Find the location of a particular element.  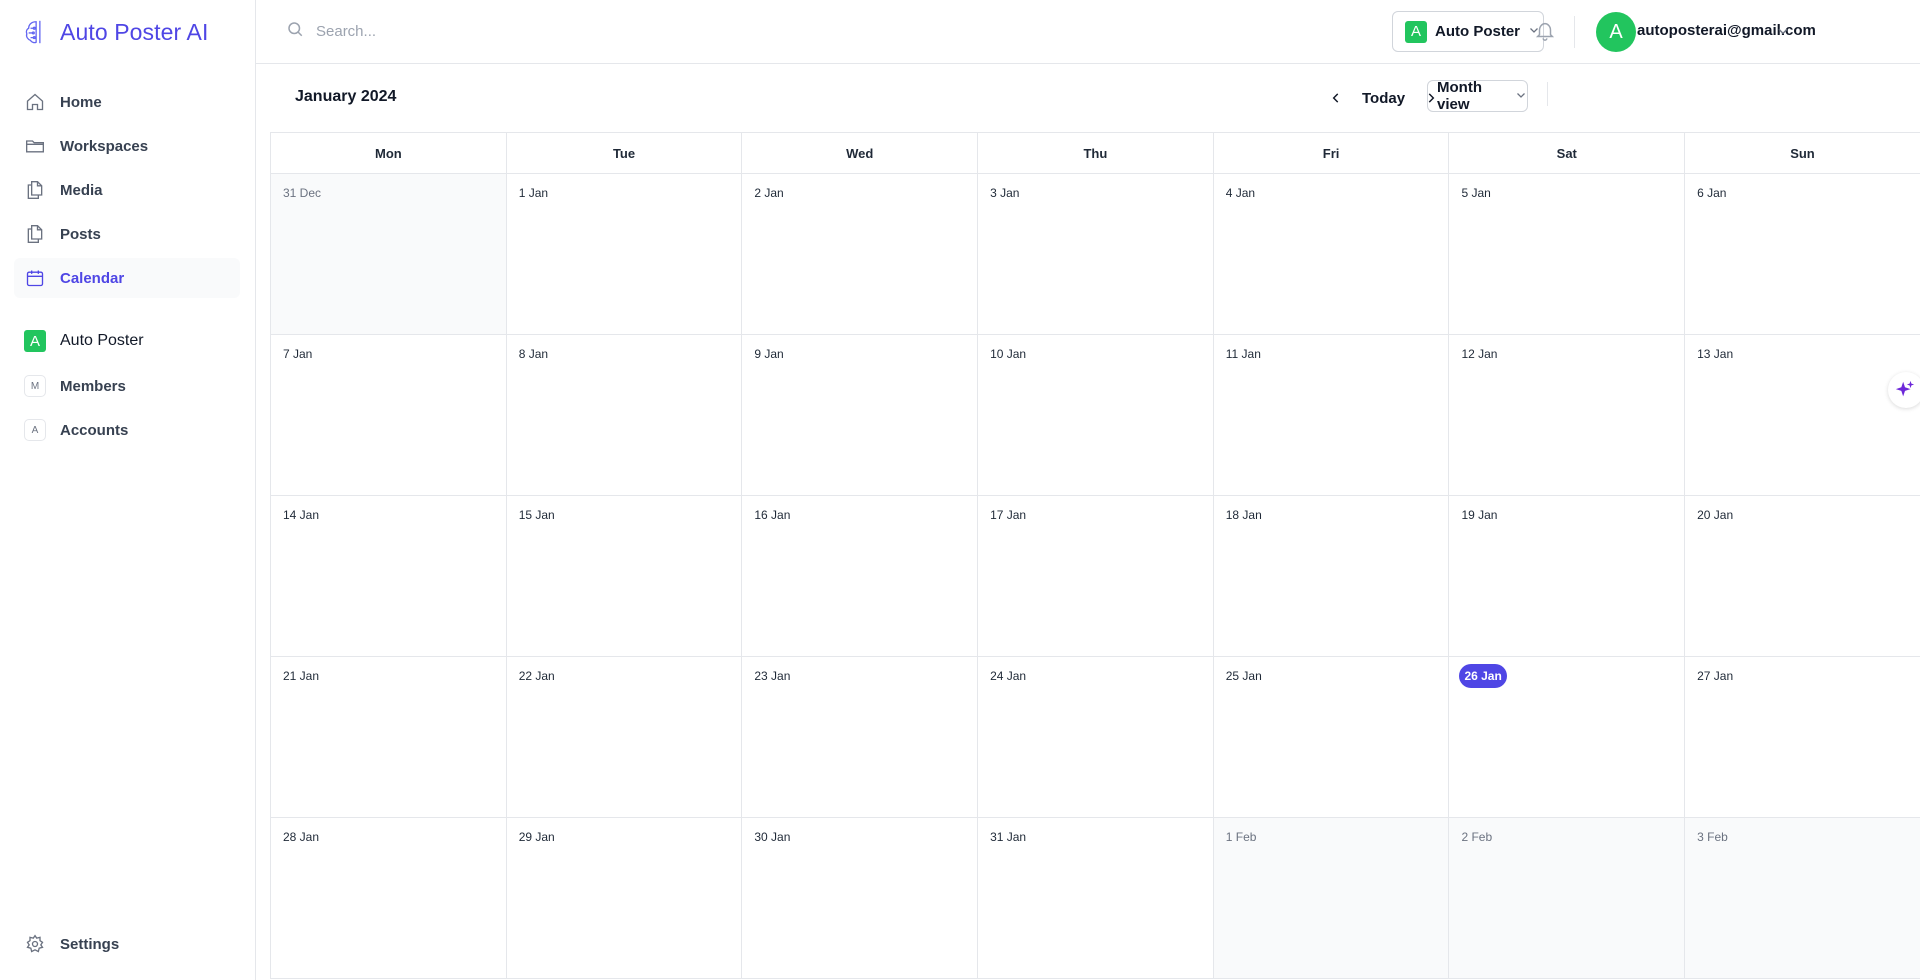

today-date-badge: 26 Jan is located at coordinates (1483, 676).